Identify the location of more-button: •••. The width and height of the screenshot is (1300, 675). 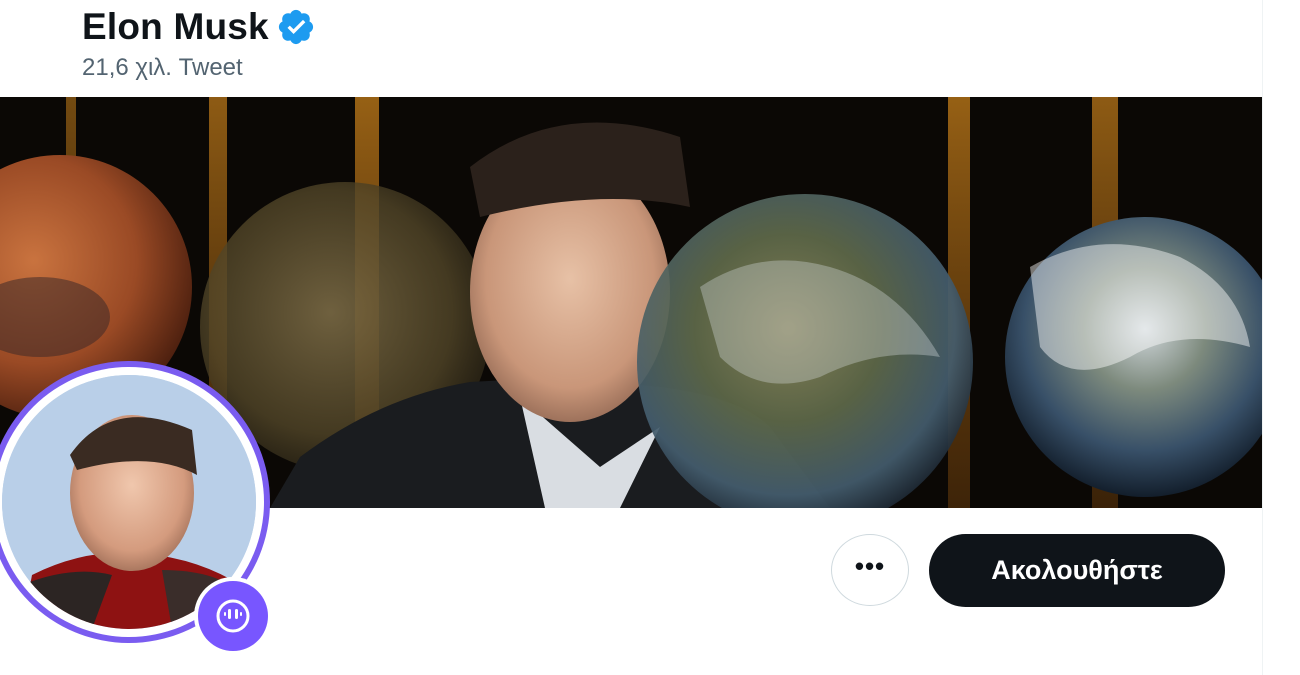
(870, 570).